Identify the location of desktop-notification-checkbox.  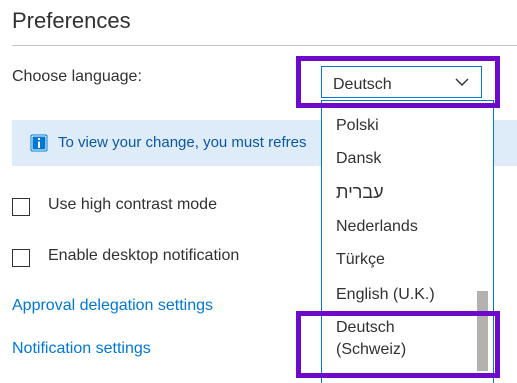
(21, 258).